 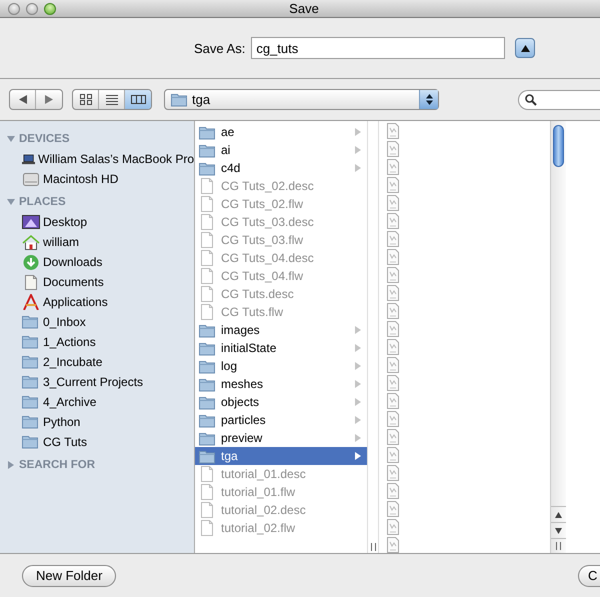 I want to click on folder-row: c4d, so click(x=281, y=168).